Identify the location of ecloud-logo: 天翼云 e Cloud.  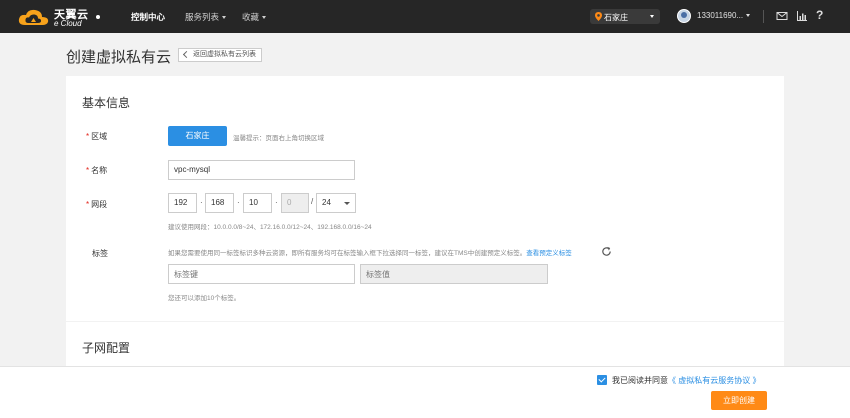
(61, 16).